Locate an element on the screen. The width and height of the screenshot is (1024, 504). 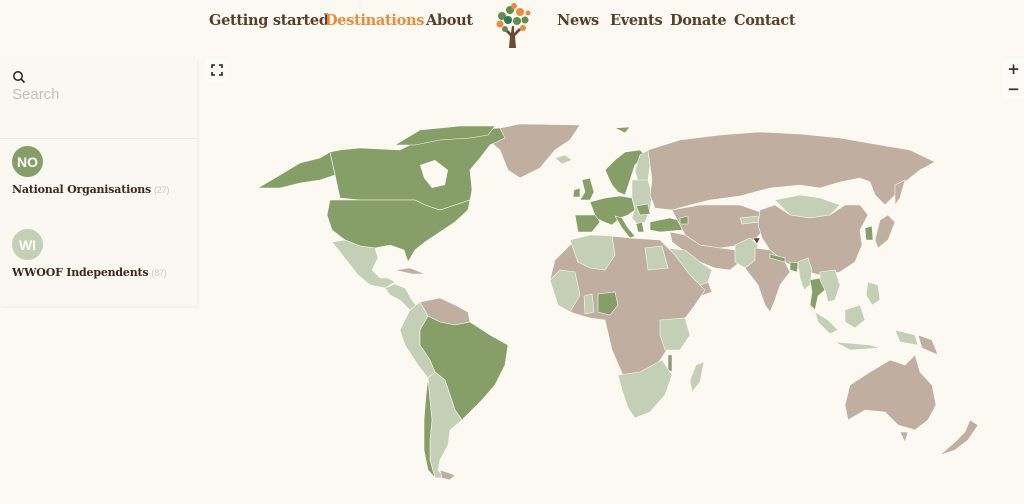
country-borneo is located at coordinates (855, 316).